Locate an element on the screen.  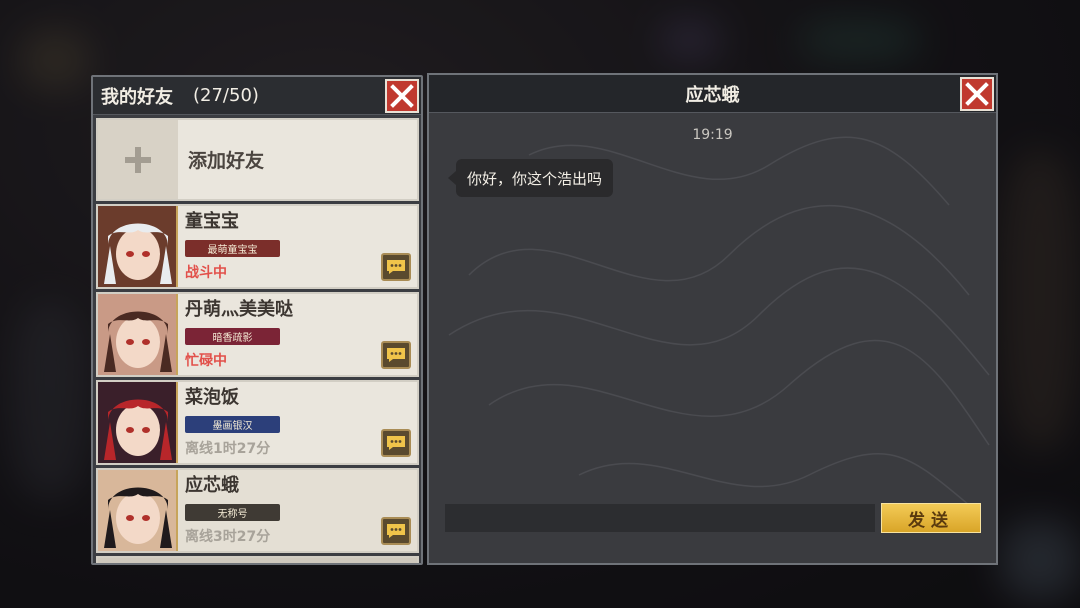
message-text: 你好，你这个浩出吗 is located at coordinates (535, 178).